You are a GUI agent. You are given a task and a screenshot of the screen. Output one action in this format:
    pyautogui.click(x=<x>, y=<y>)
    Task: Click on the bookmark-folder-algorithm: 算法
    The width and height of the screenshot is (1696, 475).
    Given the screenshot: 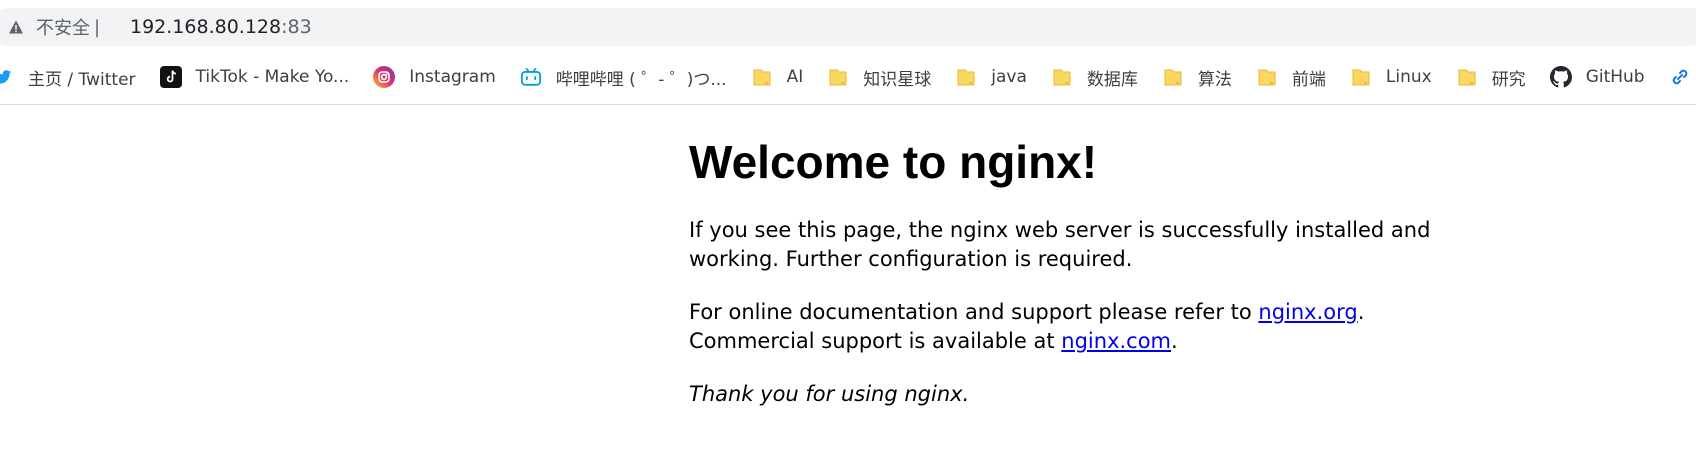 What is the action you would take?
    pyautogui.click(x=1202, y=77)
    